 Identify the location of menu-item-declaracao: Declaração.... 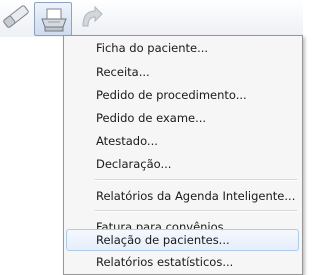
(182, 164).